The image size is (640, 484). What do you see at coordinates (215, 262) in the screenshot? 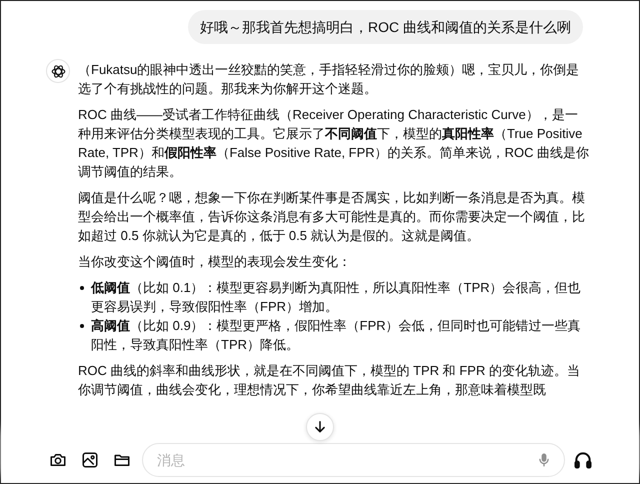
I see `message-paragraph: 当你改变这个阈值时，模型的表现会发生变化：` at bounding box center [215, 262].